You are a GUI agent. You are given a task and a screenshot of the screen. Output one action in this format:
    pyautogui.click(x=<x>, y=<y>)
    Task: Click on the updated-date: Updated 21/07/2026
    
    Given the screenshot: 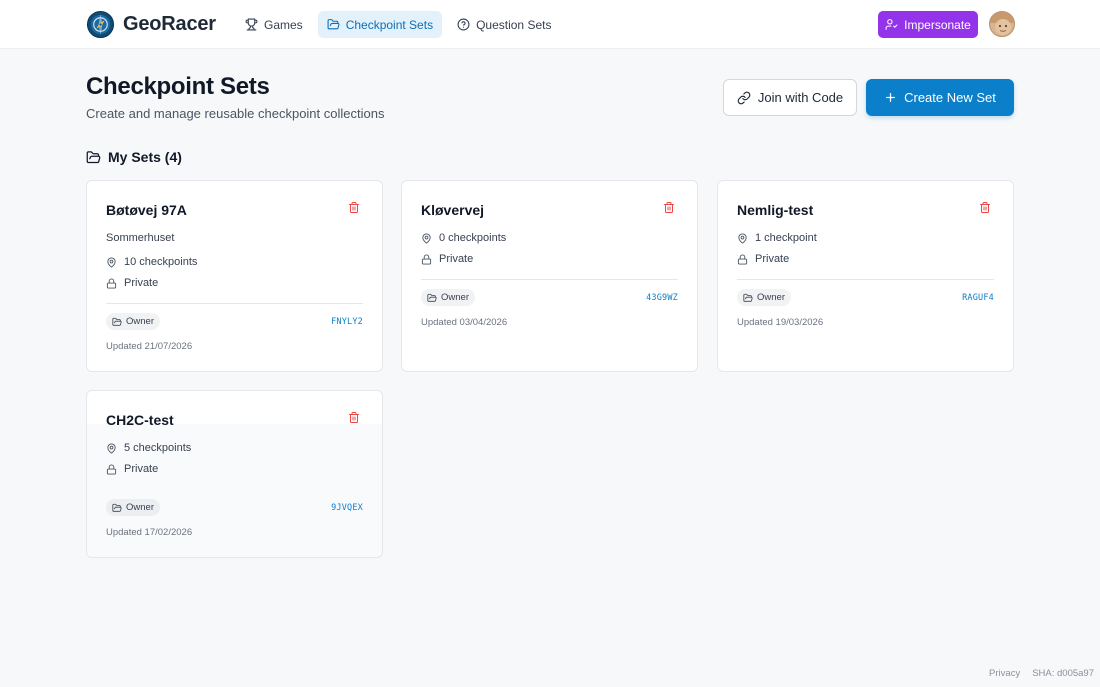 What is the action you would take?
    pyautogui.click(x=149, y=346)
    